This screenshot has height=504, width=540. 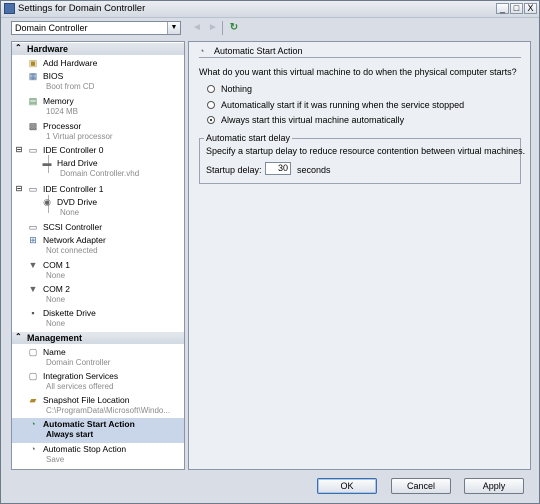 I want to click on nav-item-com-2: ▼ COM 2 None, so click(x=98, y=295).